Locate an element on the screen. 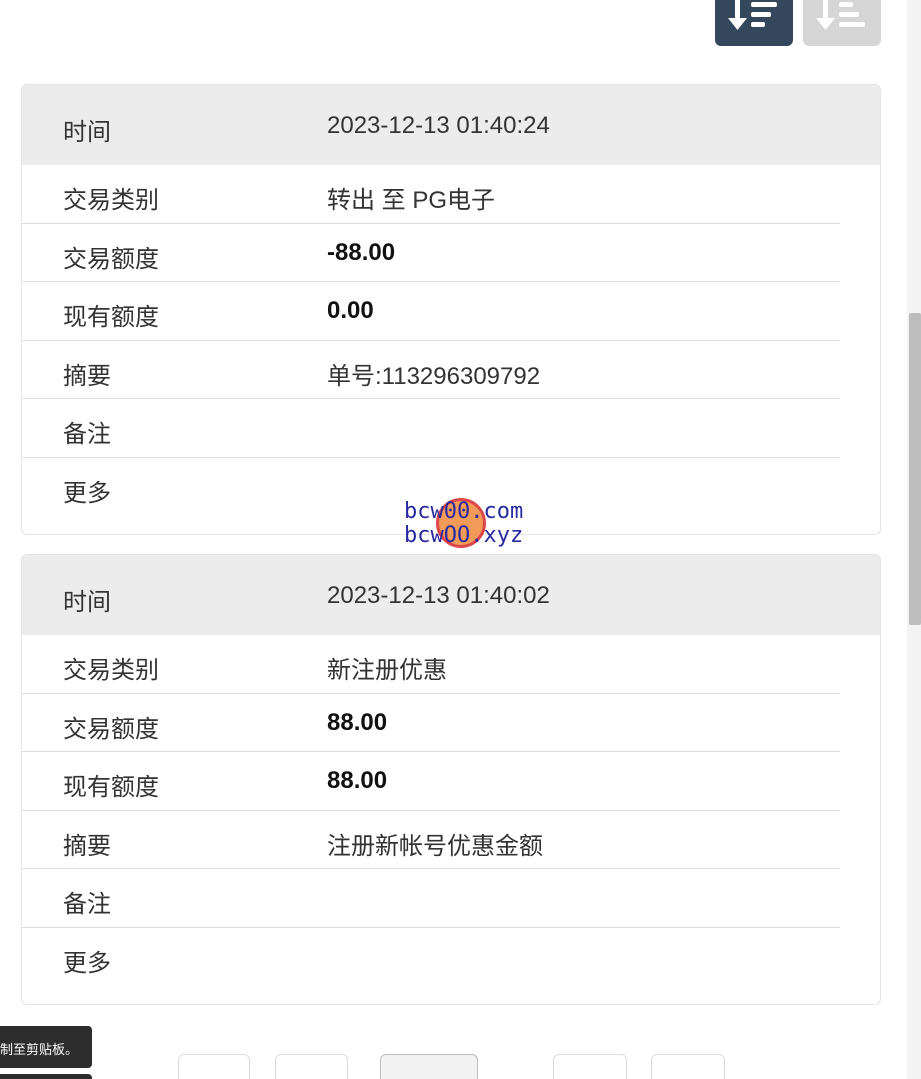 Image resolution: width=921 pixels, height=1079 pixels. type-value: 新注册优惠 is located at coordinates (387, 670).